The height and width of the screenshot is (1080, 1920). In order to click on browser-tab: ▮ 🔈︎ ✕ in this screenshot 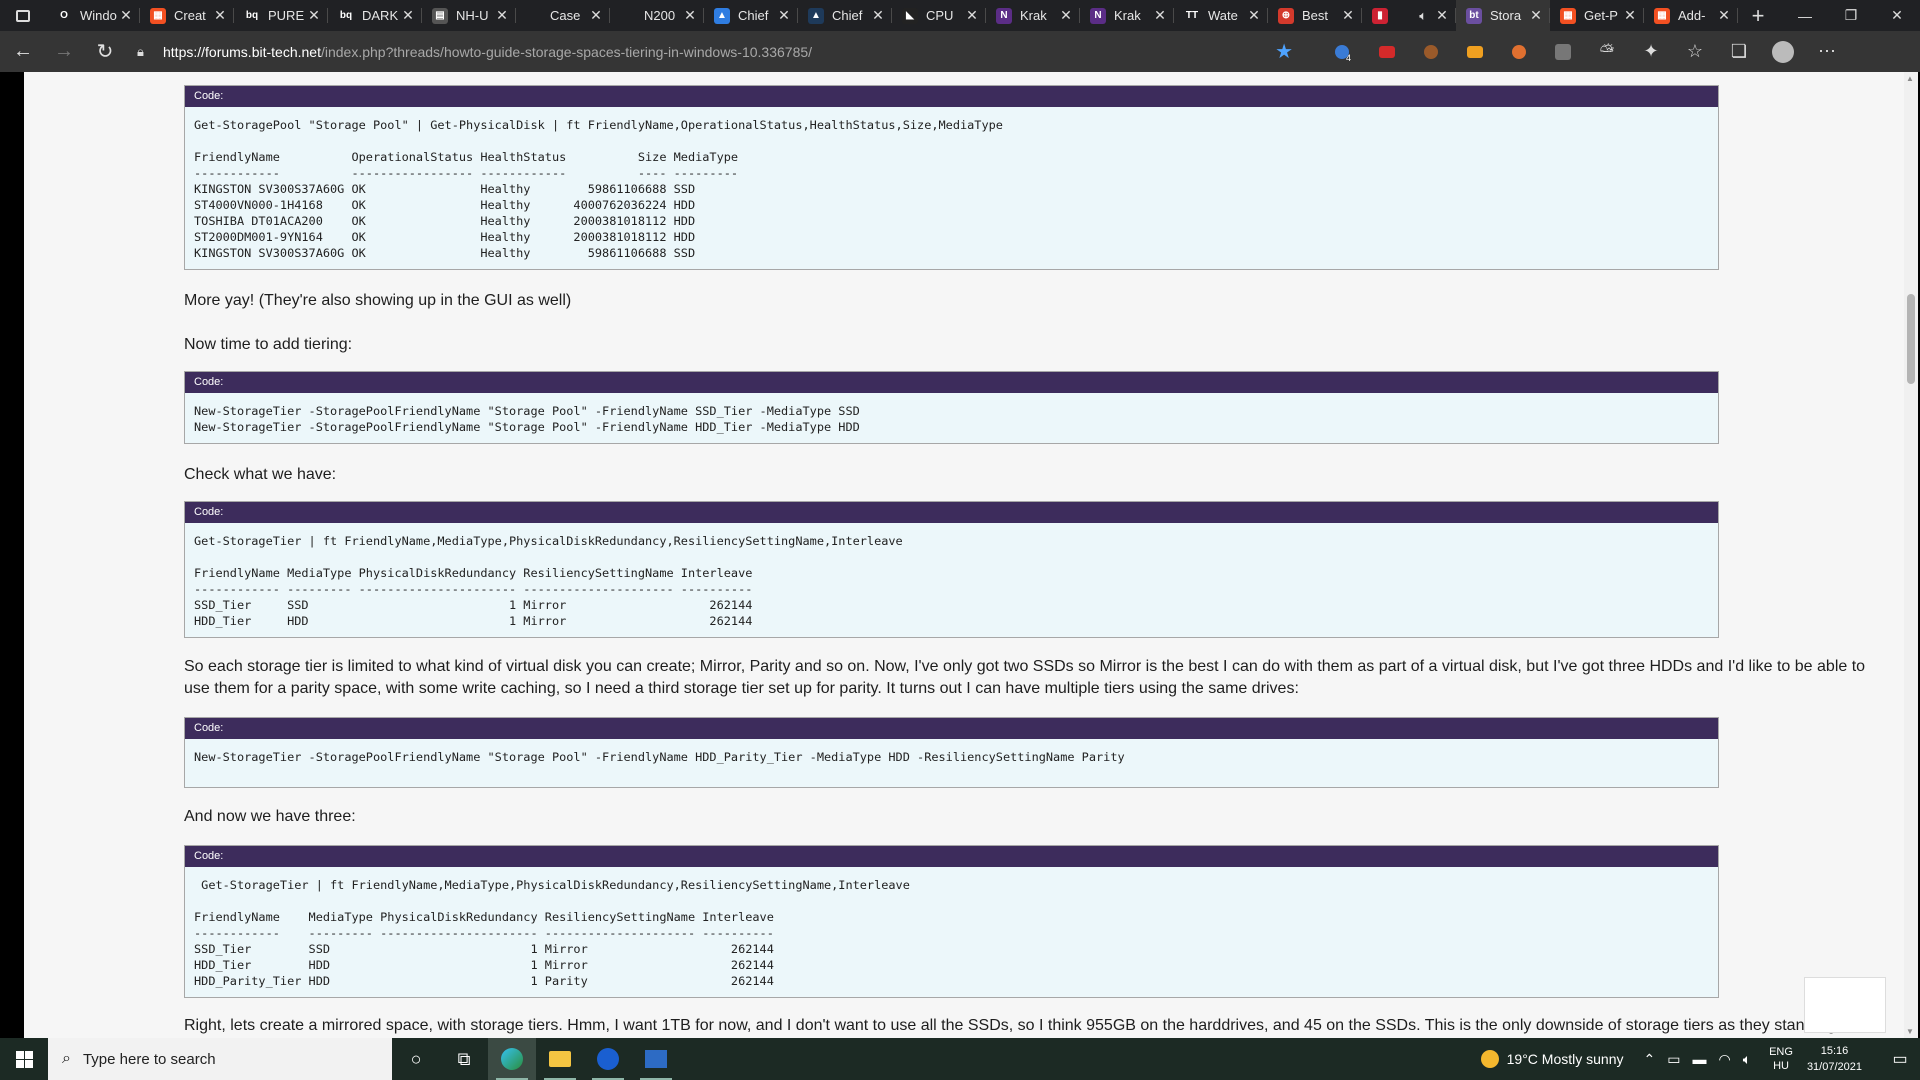, I will do `click(1409, 15)`.